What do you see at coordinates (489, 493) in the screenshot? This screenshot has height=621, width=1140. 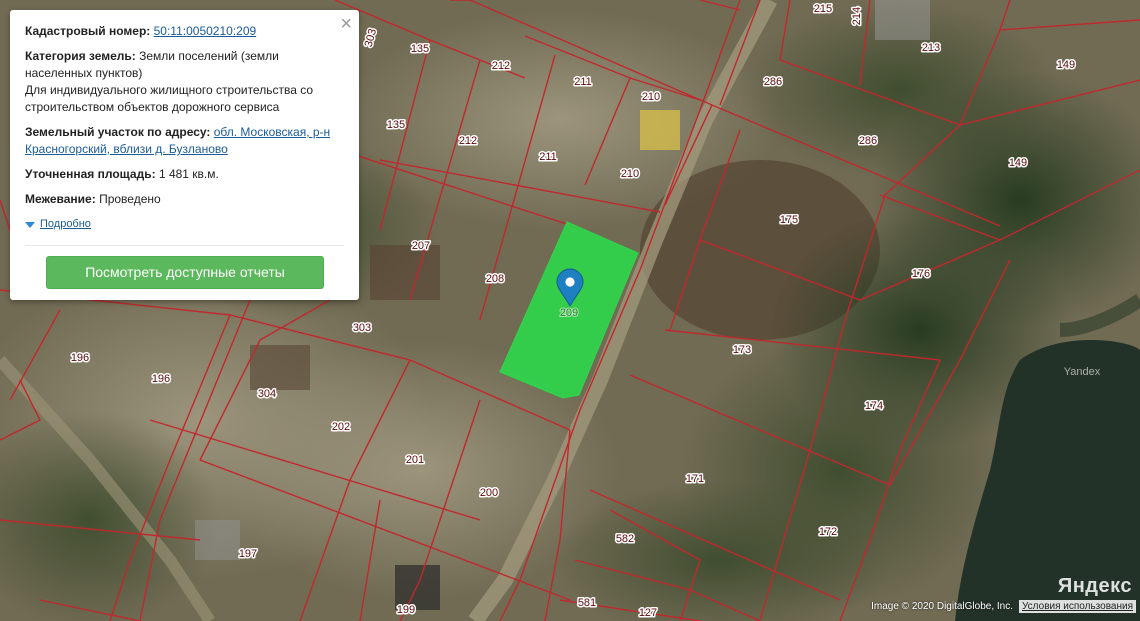 I see `plot-label: 200` at bounding box center [489, 493].